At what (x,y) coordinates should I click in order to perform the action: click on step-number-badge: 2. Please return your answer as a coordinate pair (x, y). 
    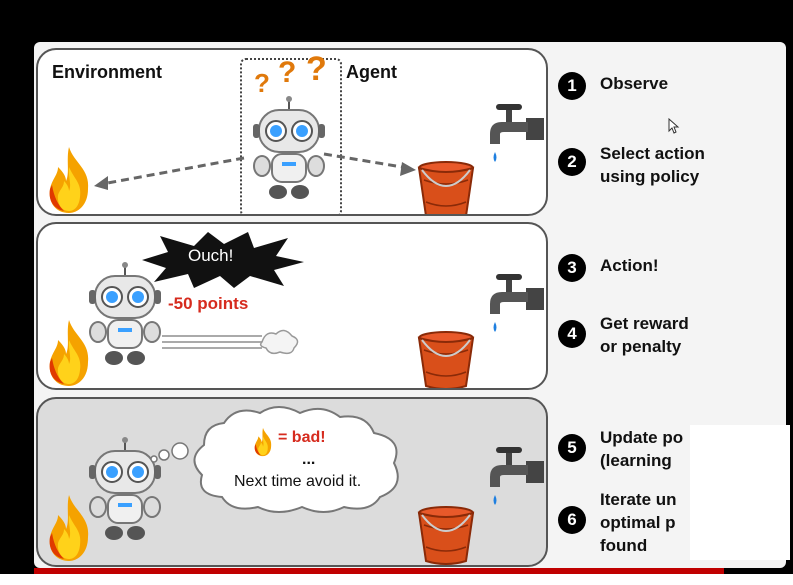
    Looking at the image, I should click on (572, 162).